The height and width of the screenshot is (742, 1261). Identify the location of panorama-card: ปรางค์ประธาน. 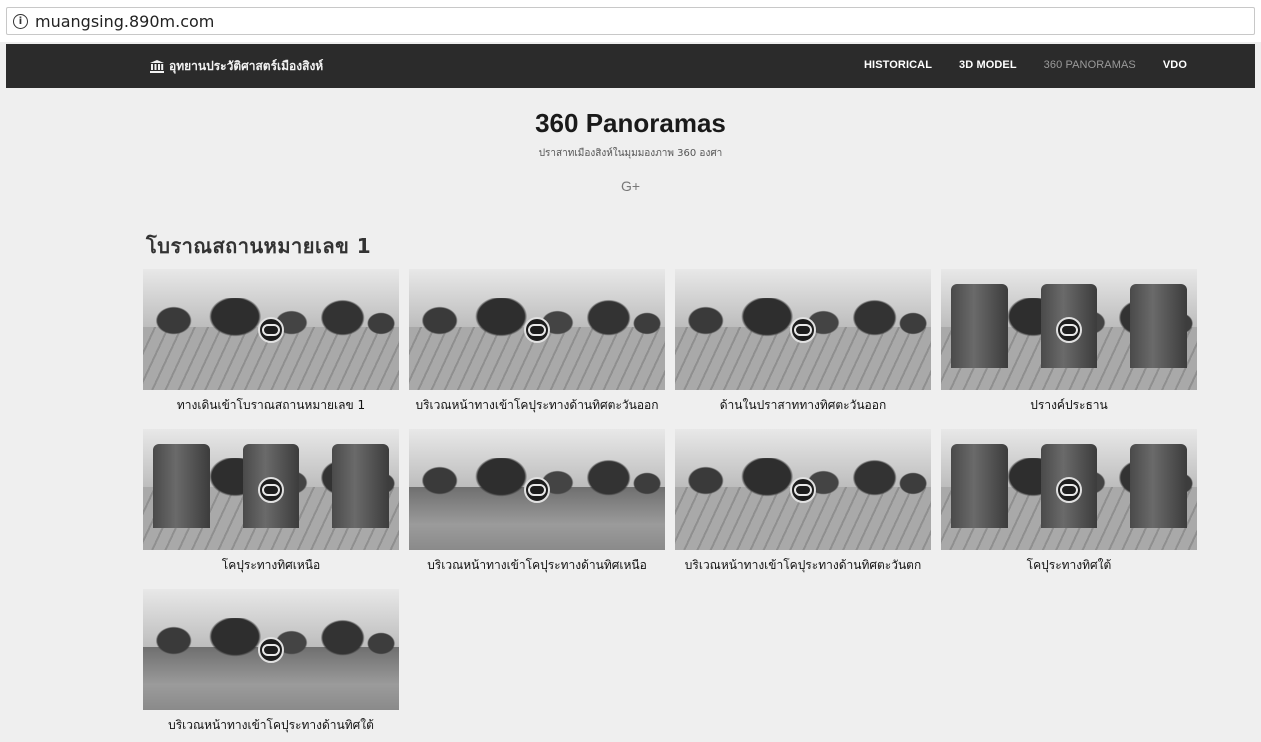
(1069, 342).